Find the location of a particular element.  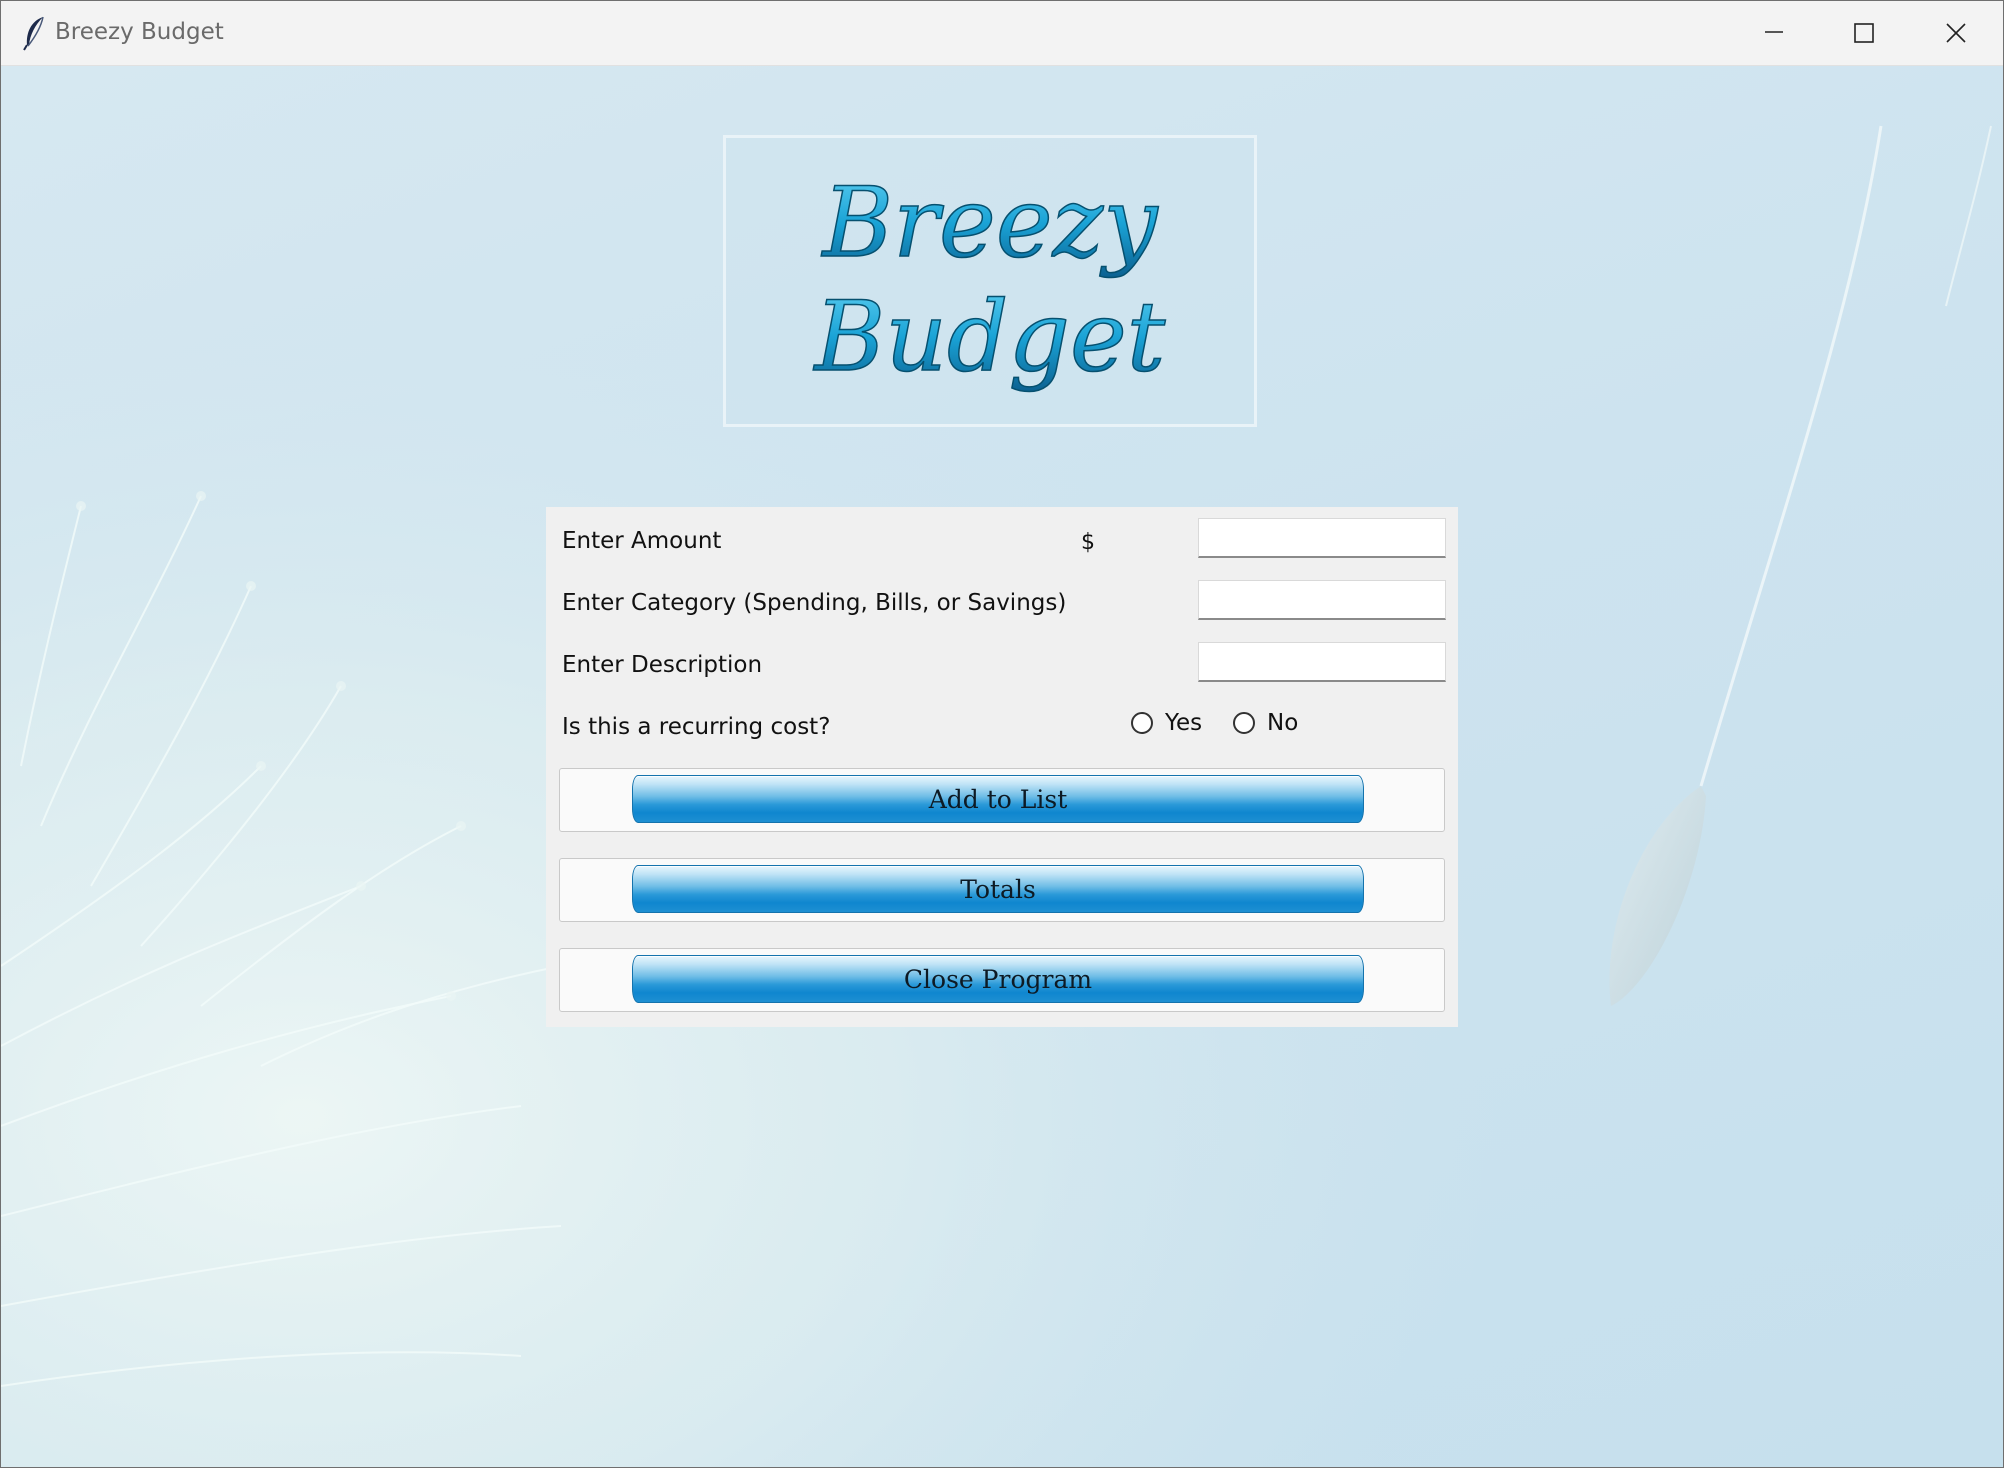

radio-yes-label: Yes is located at coordinates (1184, 723).